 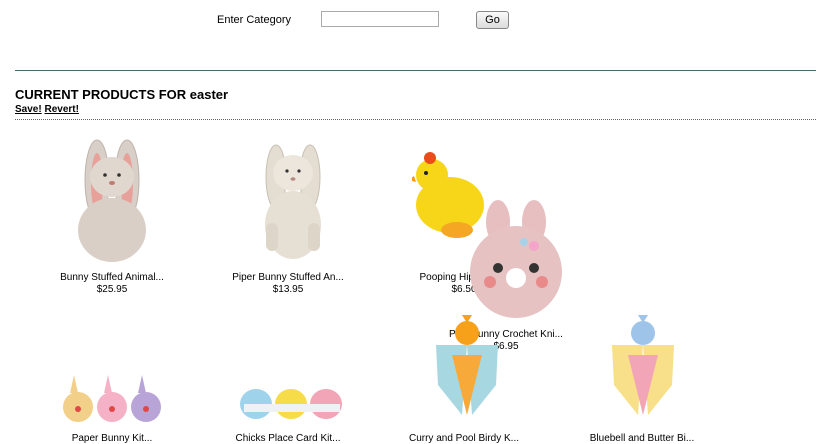 I want to click on paper-bunny-kit-image, so click(x=112, y=398).